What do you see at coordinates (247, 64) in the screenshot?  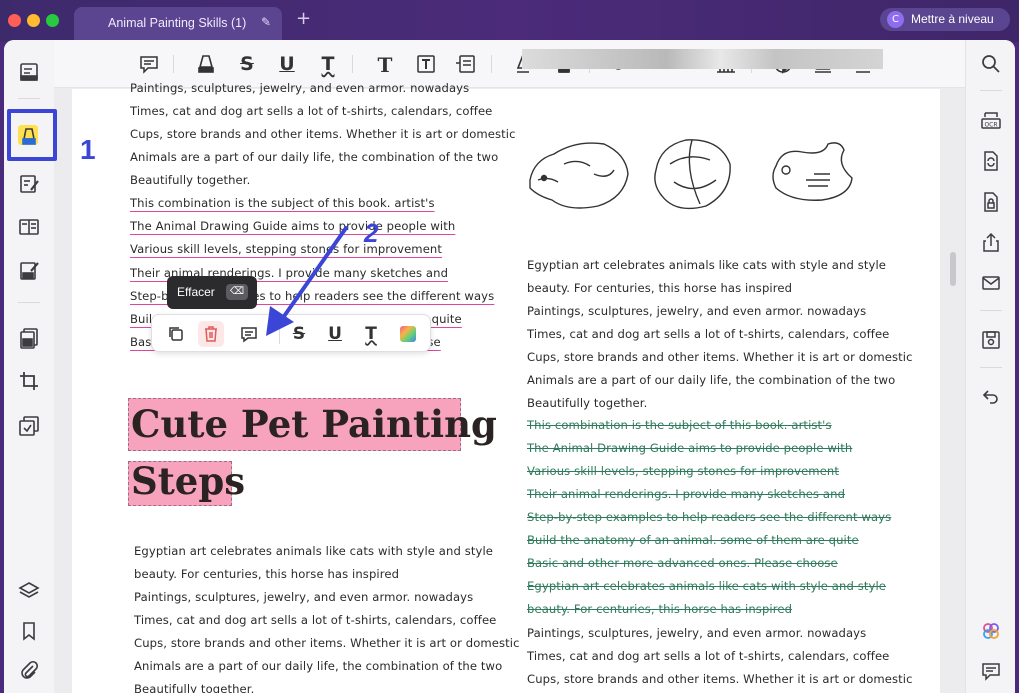 I see `strikethrough-icon: S` at bounding box center [247, 64].